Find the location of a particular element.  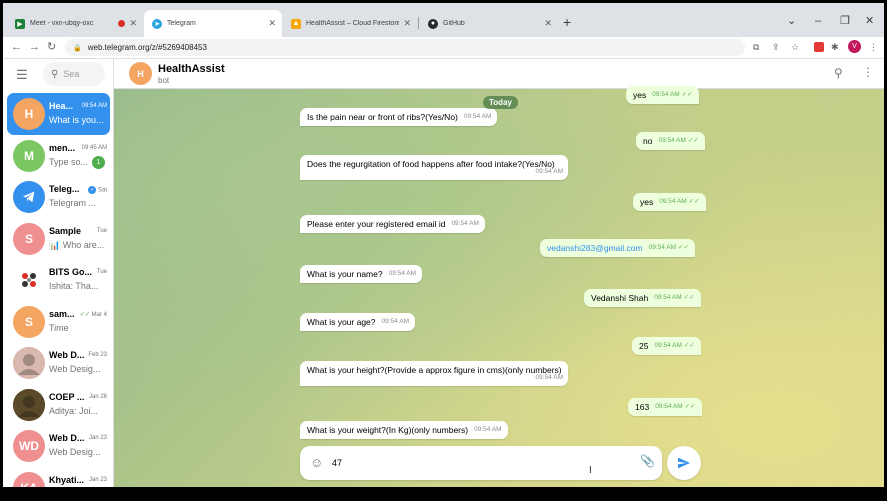

hamburger-menu-icon: ☰ is located at coordinates (22, 74).